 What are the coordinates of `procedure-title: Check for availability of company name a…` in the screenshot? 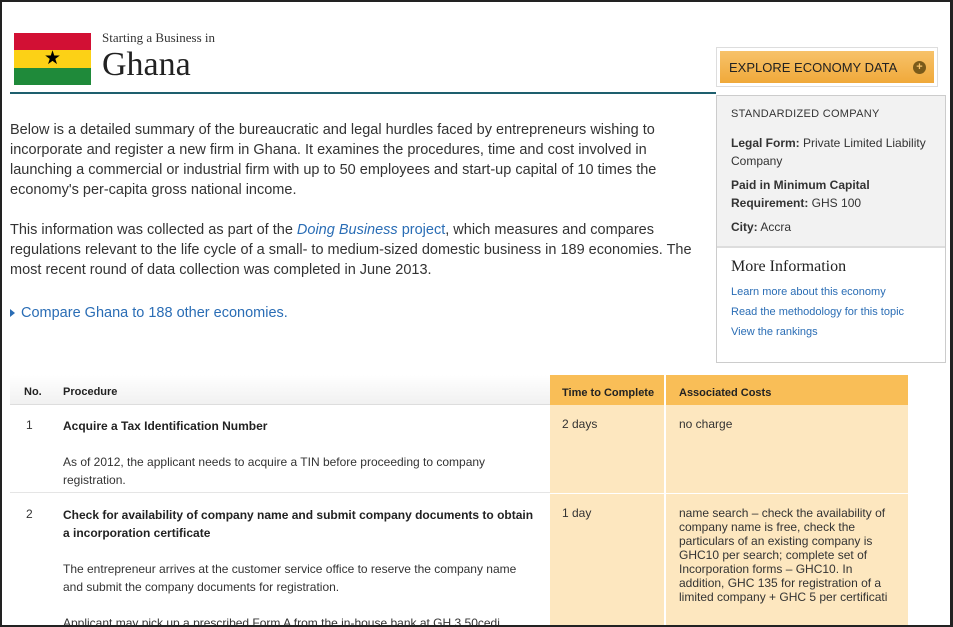 It's located at (298, 524).